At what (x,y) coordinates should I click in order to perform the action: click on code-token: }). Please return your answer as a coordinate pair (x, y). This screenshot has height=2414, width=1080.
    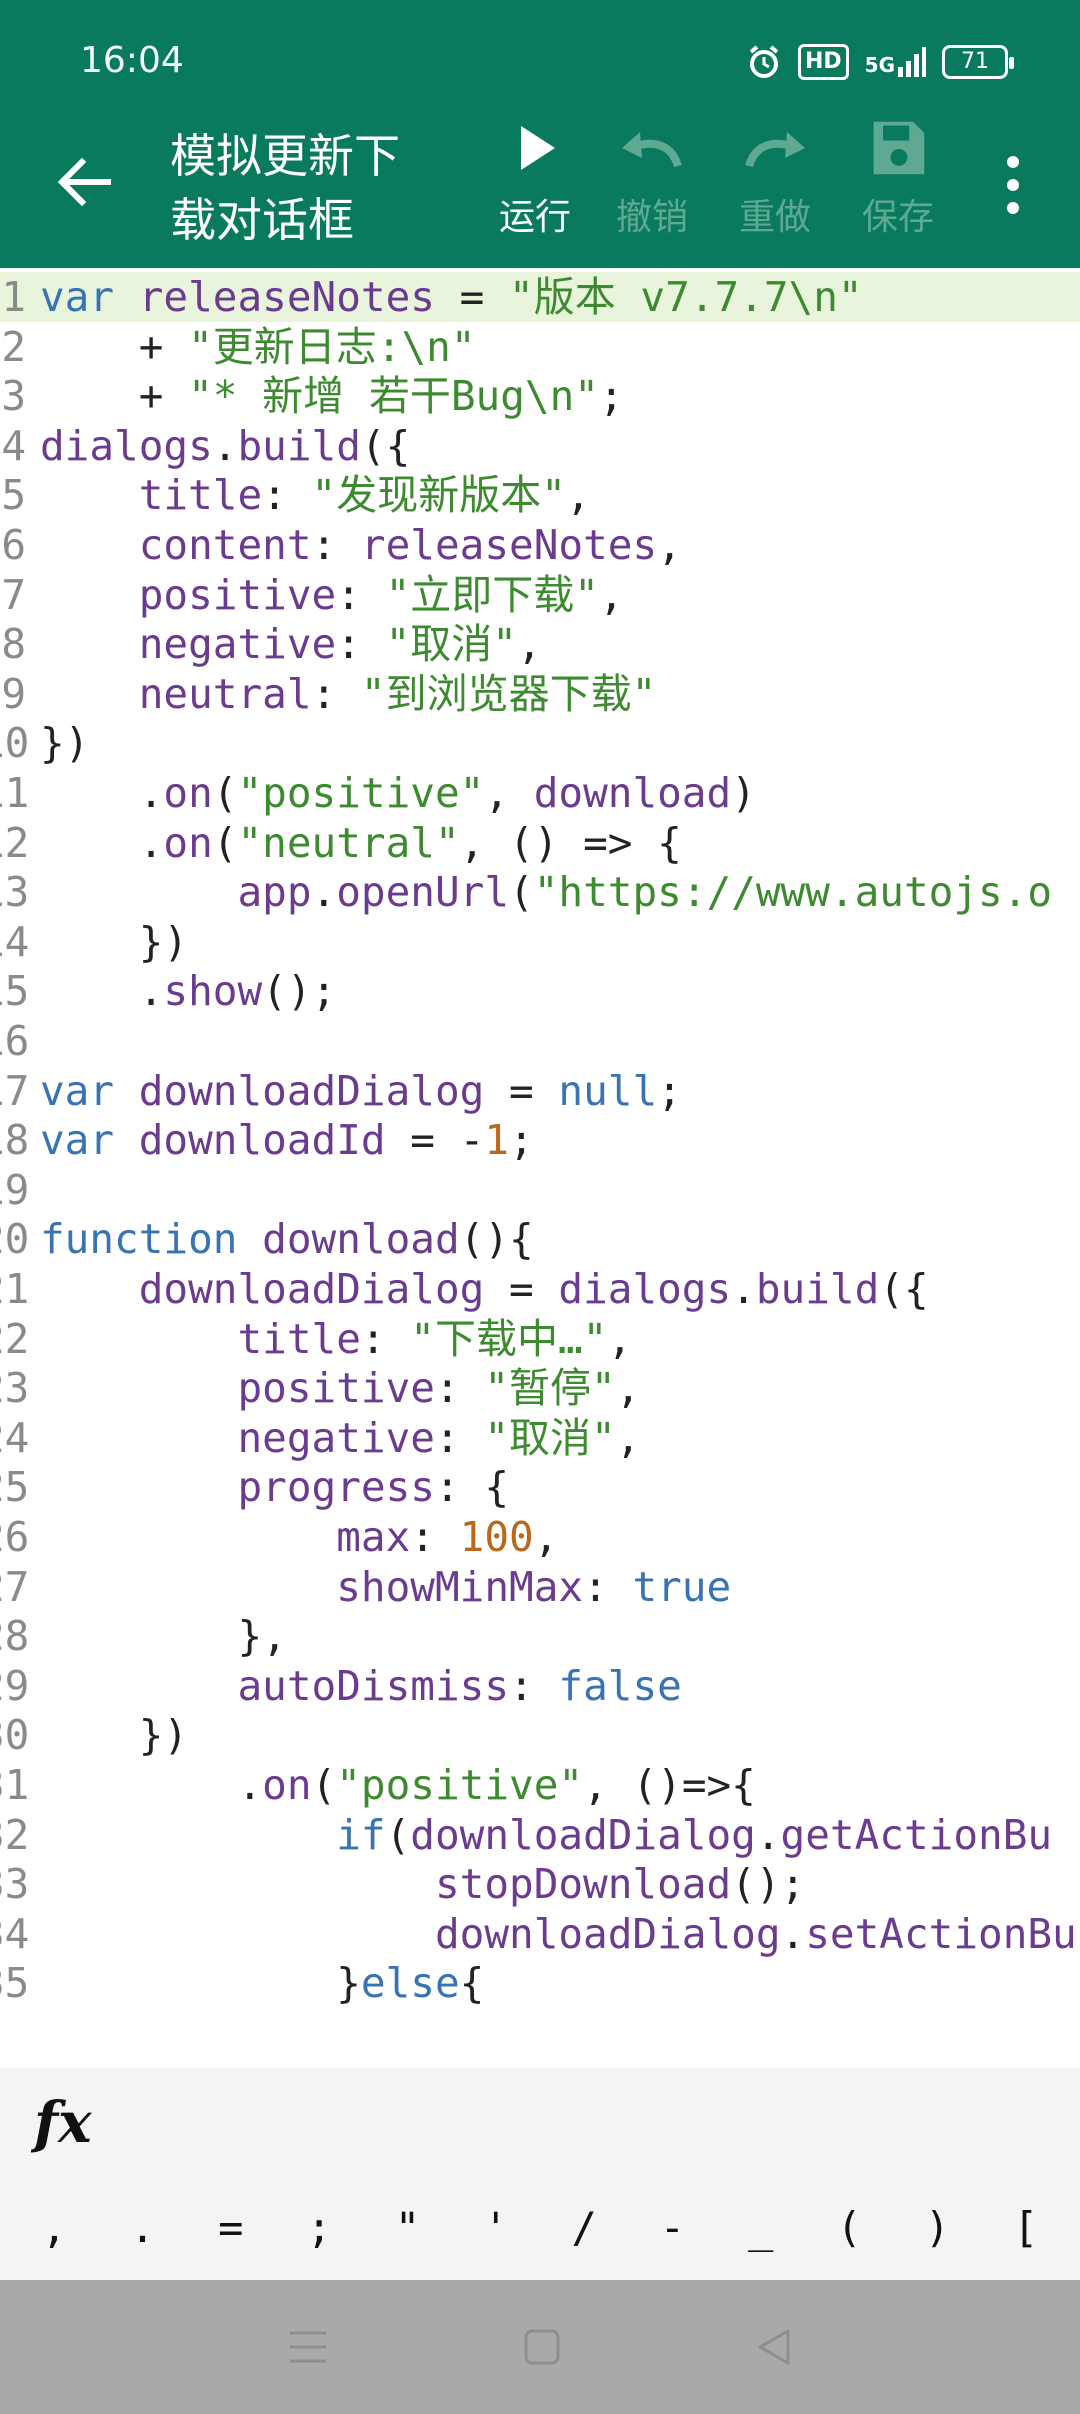
    Looking at the image, I should click on (65, 743).